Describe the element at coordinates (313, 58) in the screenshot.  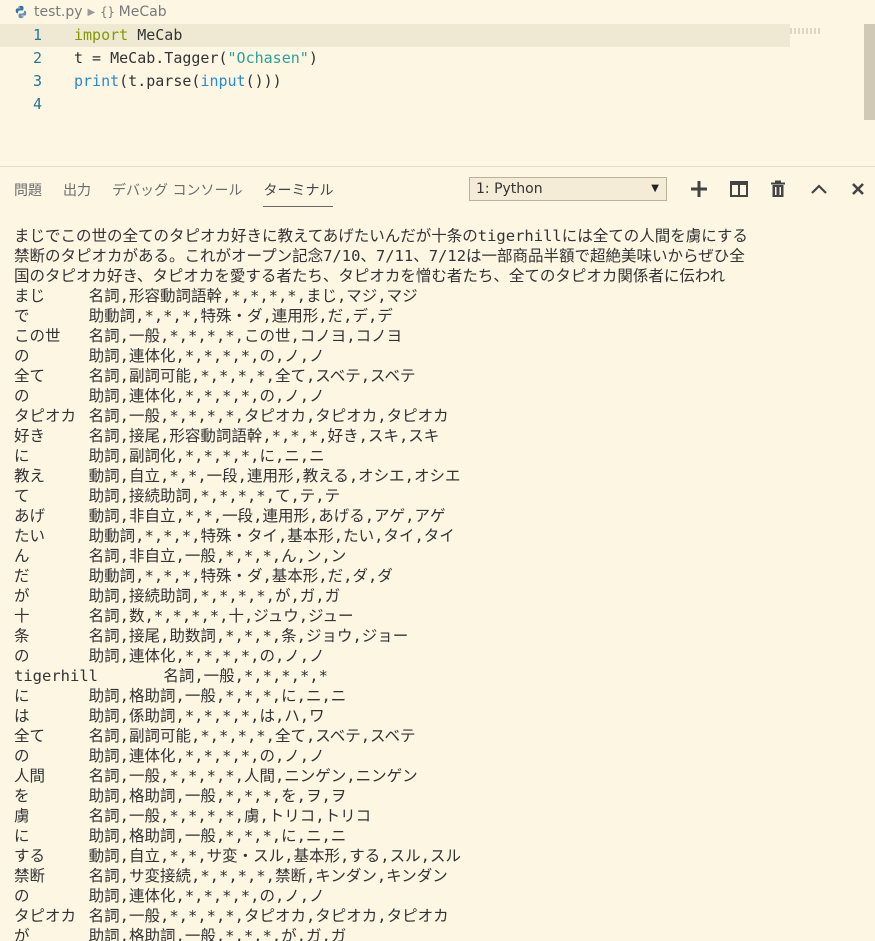
I see `code-token: )` at that location.